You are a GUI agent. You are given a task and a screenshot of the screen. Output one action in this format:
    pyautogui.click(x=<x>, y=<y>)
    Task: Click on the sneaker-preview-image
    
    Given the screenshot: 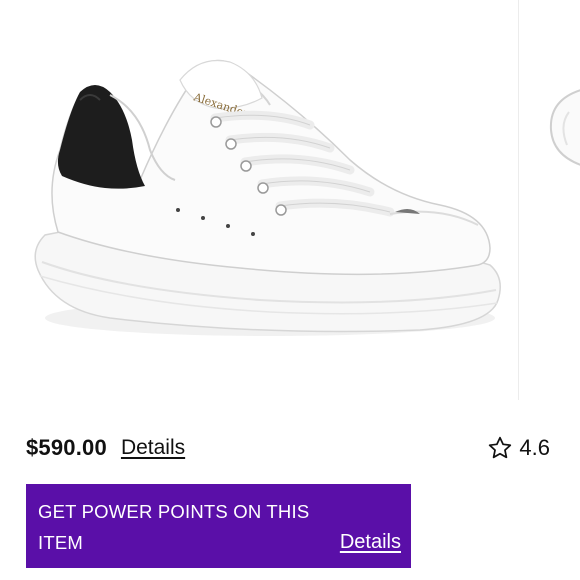 What is the action you would take?
    pyautogui.click(x=564, y=127)
    